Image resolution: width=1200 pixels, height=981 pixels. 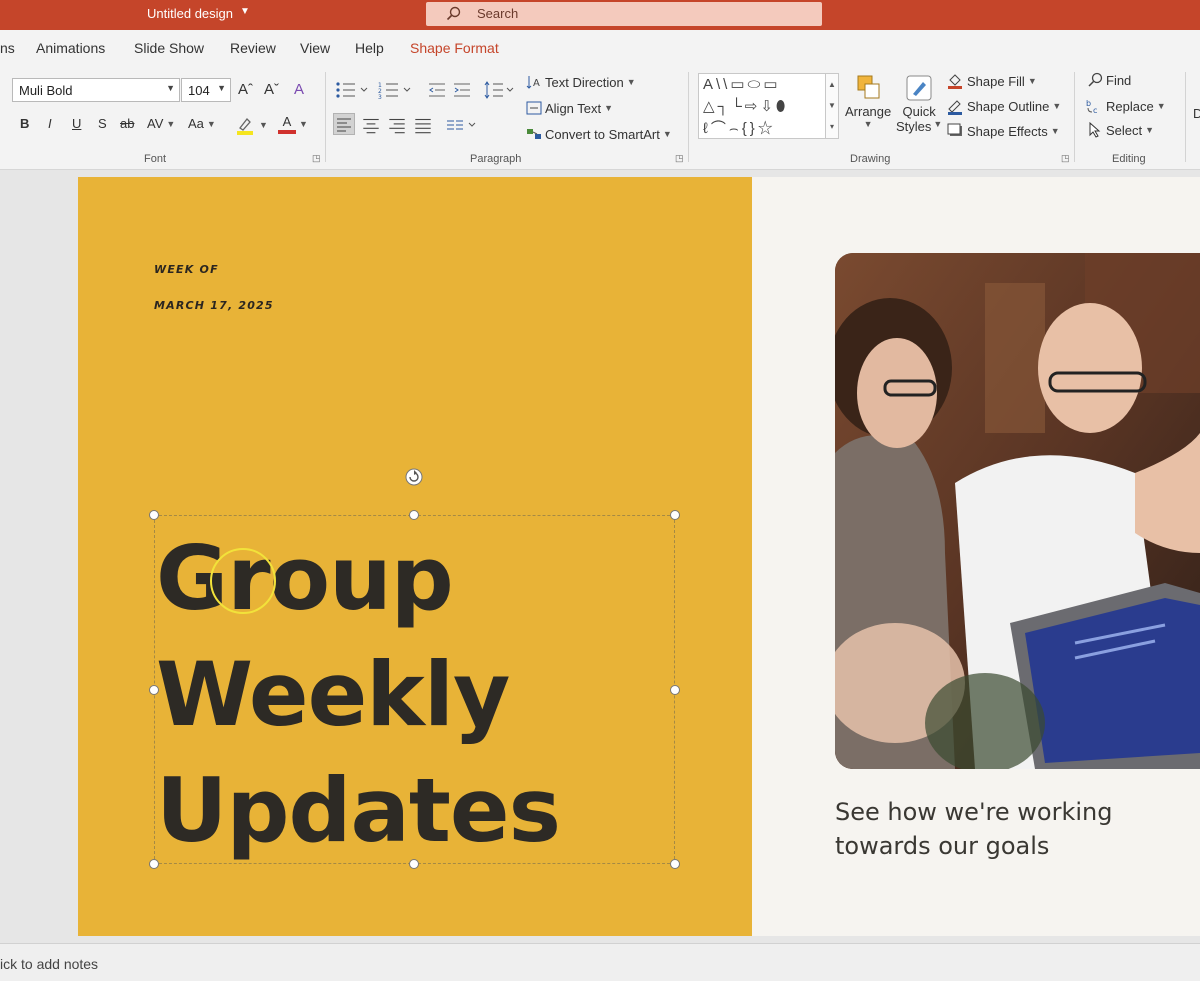 What do you see at coordinates (155, 159) in the screenshot?
I see `font-group-label: Font` at bounding box center [155, 159].